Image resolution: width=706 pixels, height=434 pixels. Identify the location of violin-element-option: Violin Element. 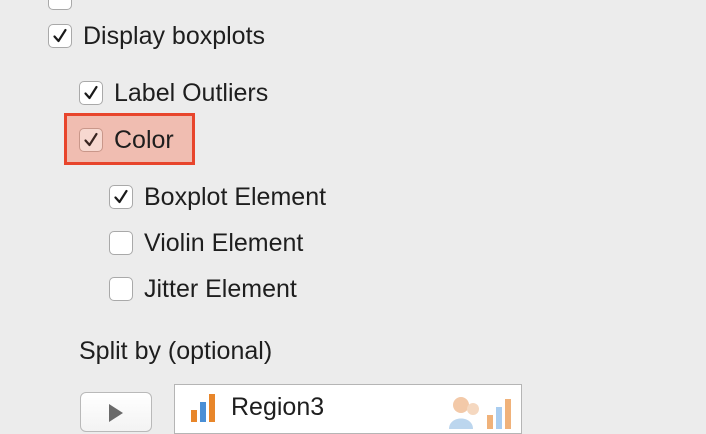
(206, 243).